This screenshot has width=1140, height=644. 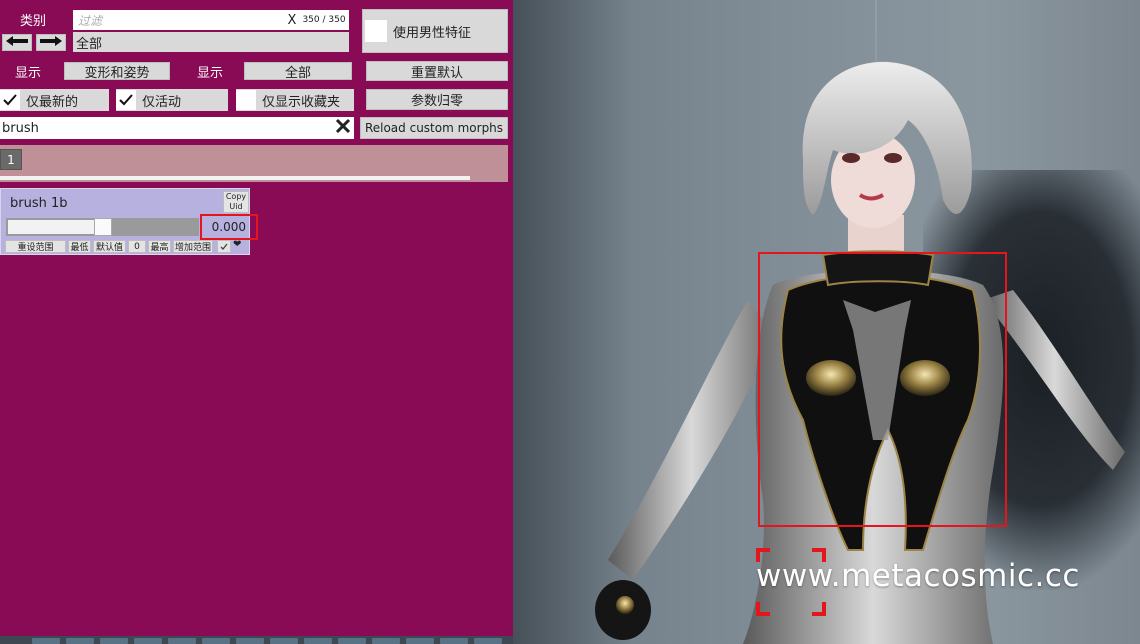 I want to click on morph-slider-handle, so click(x=103, y=227).